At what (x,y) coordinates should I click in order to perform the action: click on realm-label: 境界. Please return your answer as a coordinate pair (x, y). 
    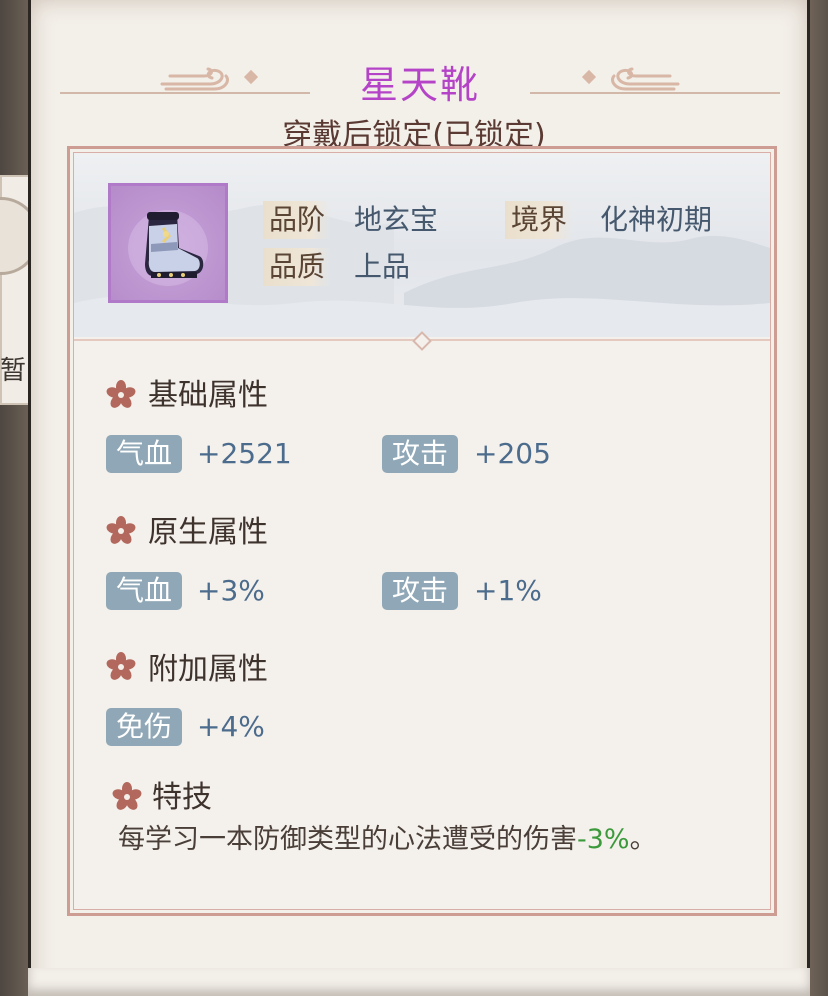
    Looking at the image, I should click on (539, 220).